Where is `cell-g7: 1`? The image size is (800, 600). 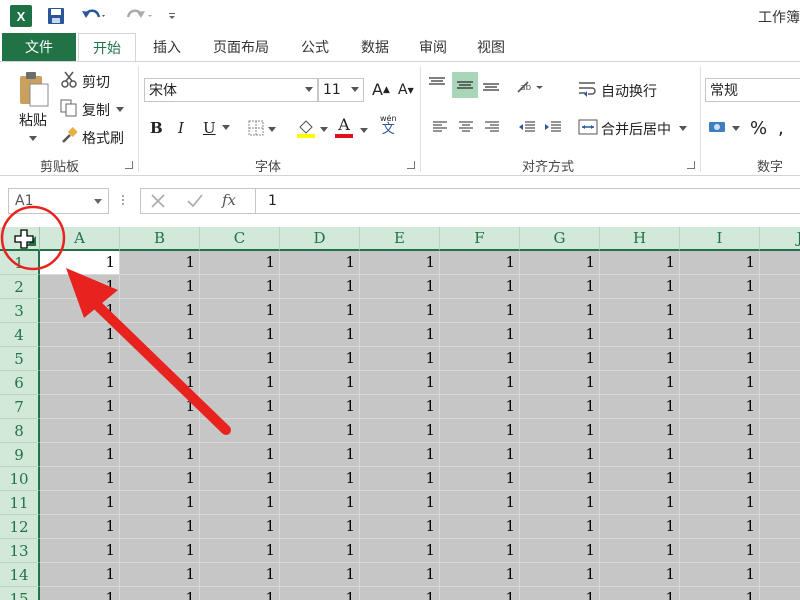 cell-g7: 1 is located at coordinates (560, 407).